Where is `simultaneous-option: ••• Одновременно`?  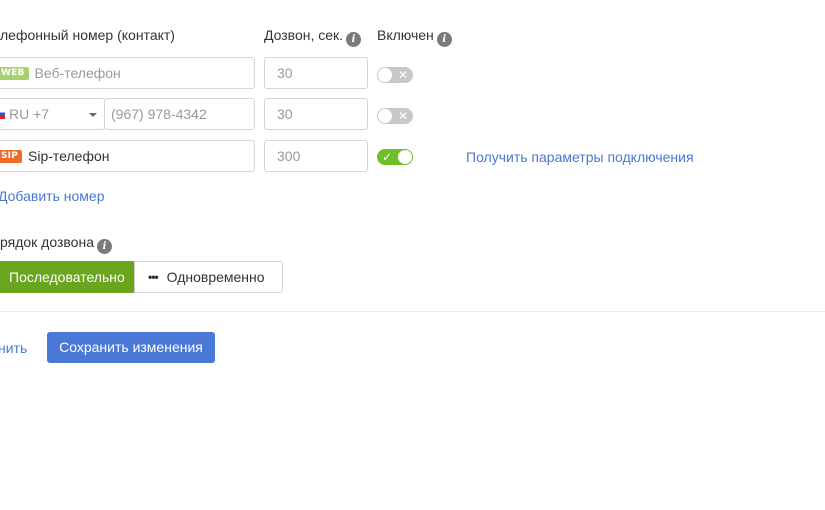 simultaneous-option: ••• Одновременно is located at coordinates (208, 277).